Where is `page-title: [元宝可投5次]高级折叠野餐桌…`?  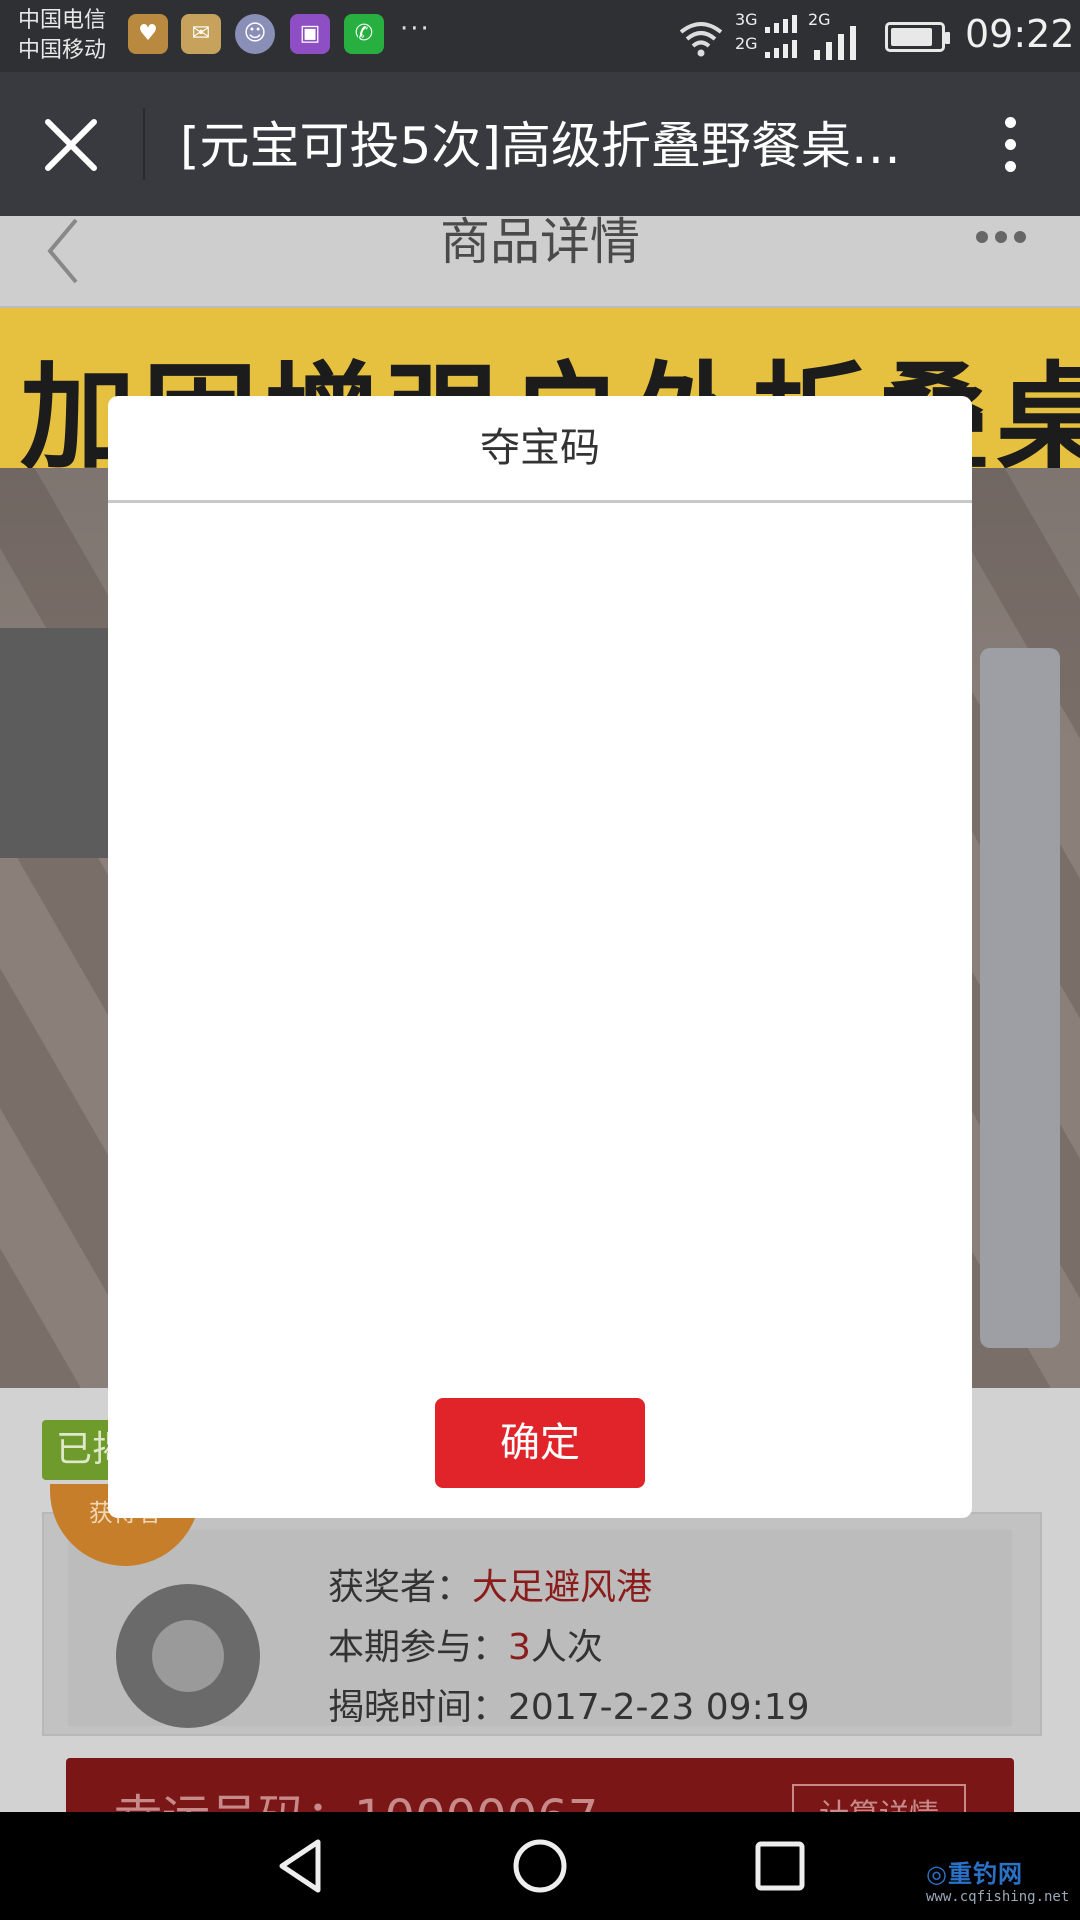 page-title: [元宝可投5次]高级折叠野餐桌… is located at coordinates (540, 146).